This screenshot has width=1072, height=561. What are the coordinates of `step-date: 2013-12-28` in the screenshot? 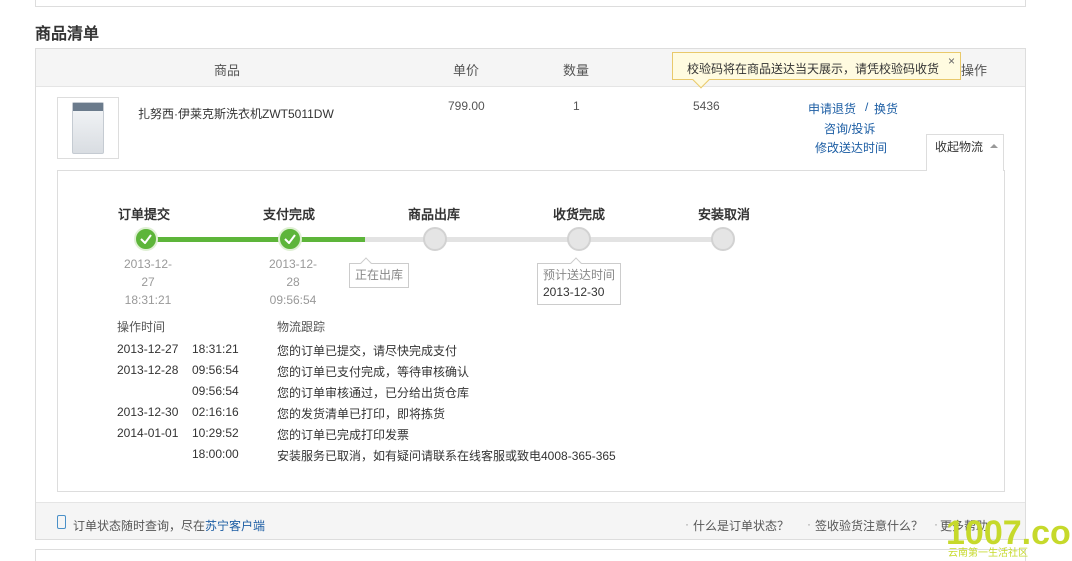 It's located at (293, 273).